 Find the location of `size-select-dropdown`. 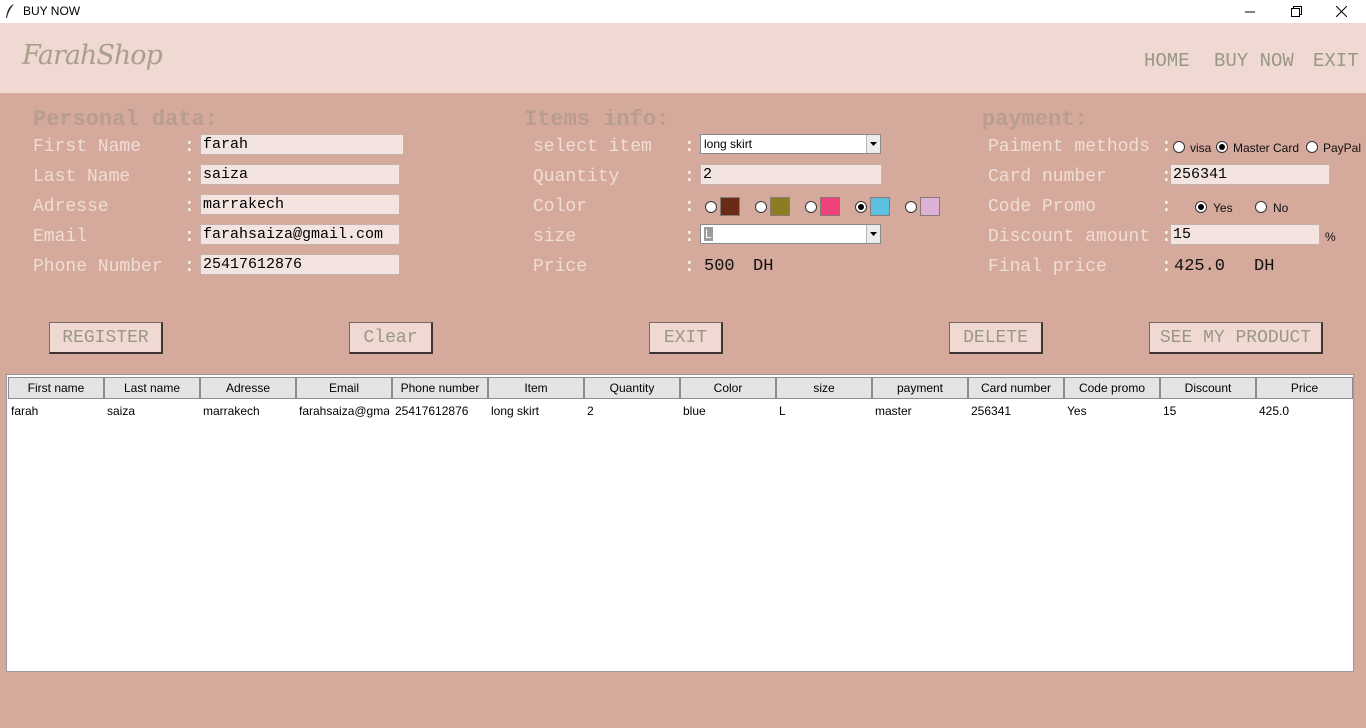

size-select-dropdown is located at coordinates (873, 234).